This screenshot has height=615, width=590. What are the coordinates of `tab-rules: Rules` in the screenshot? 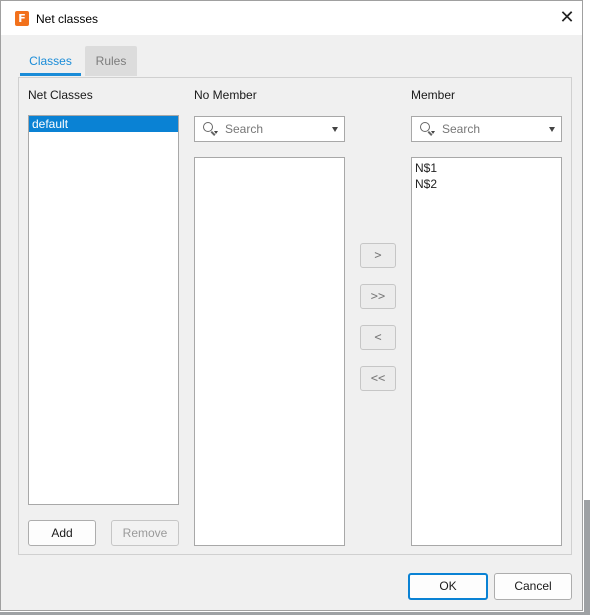 It's located at (111, 61).